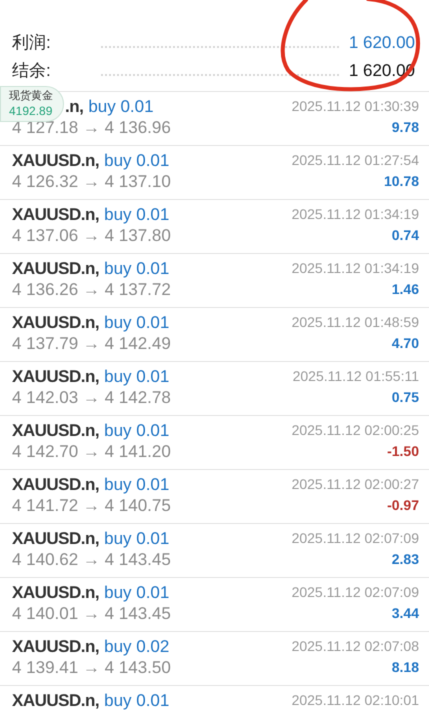 This screenshot has width=429, height=726. I want to click on time-text: 2025.11.12 01:27:54, so click(355, 160).